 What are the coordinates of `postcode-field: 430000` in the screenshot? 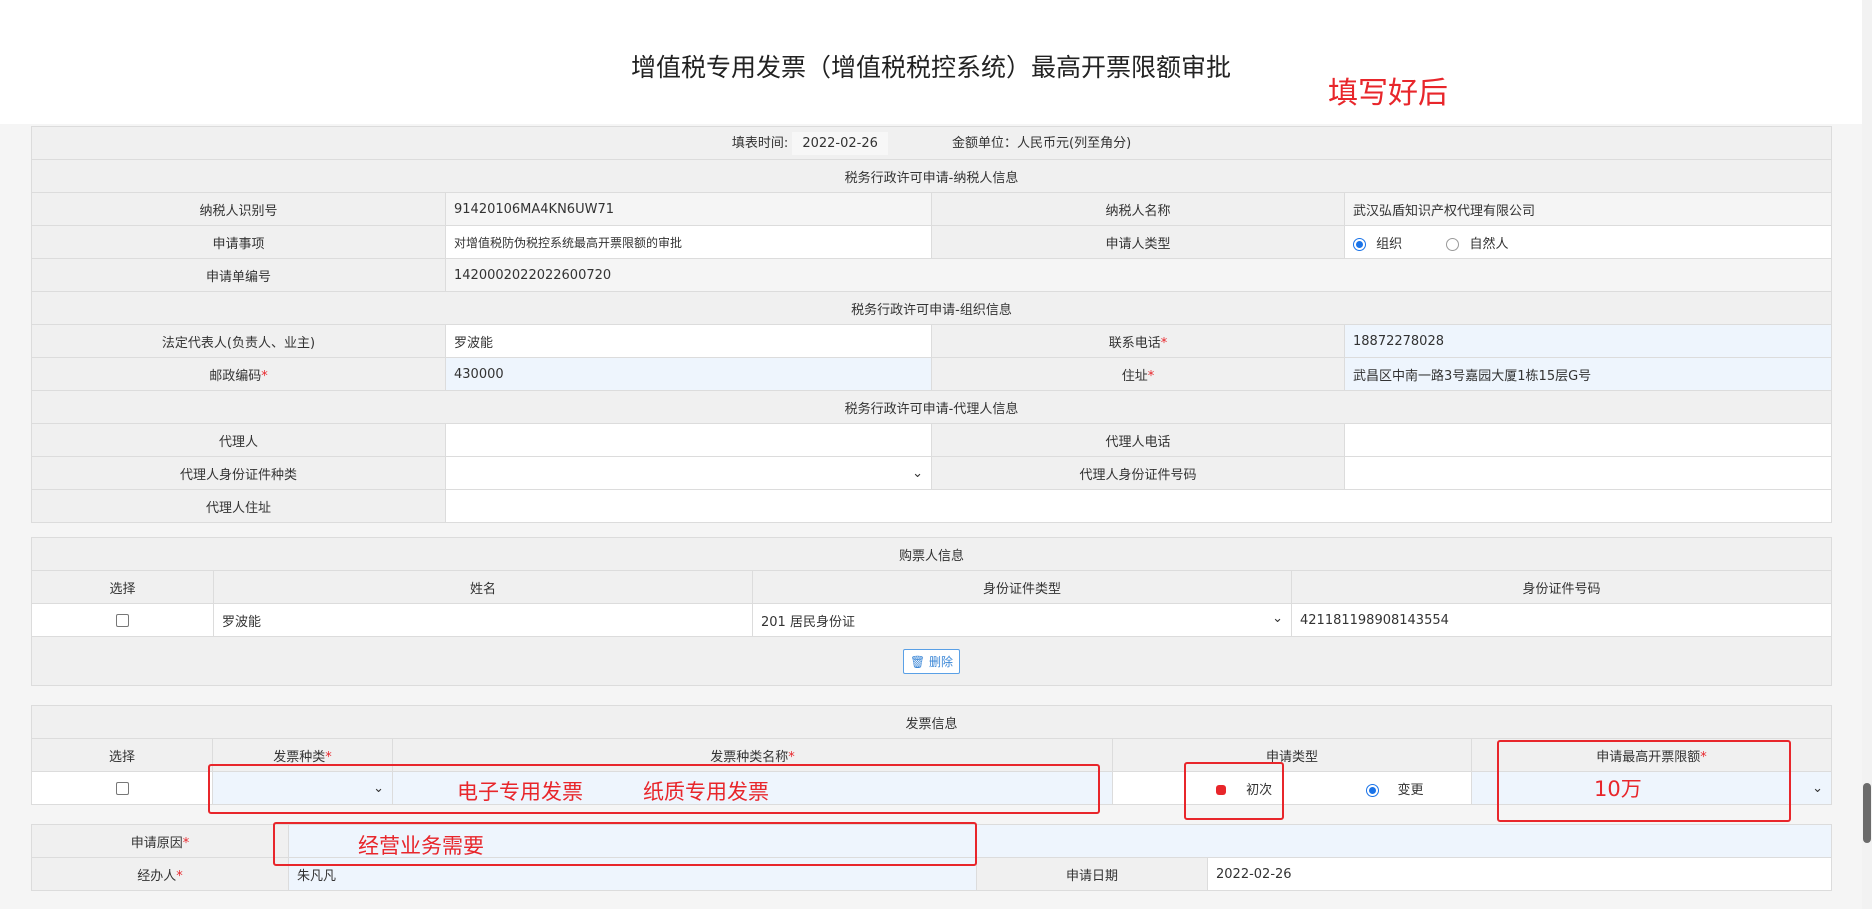 It's located at (688, 374).